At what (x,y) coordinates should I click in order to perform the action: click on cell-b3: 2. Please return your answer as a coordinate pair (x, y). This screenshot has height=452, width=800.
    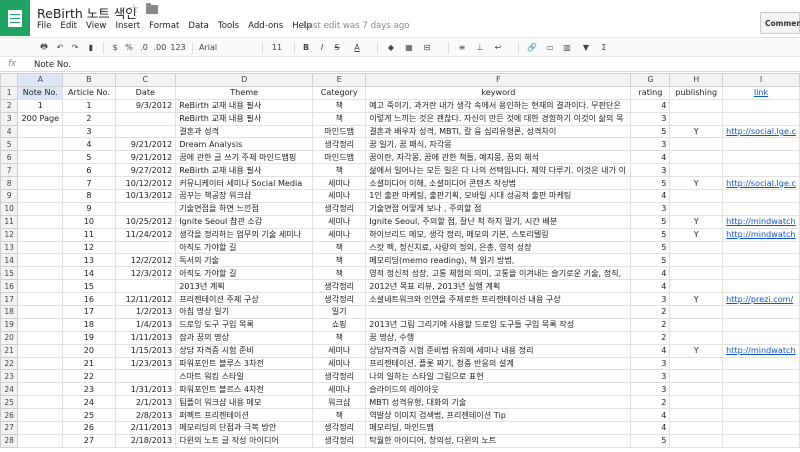
    Looking at the image, I should click on (89, 118).